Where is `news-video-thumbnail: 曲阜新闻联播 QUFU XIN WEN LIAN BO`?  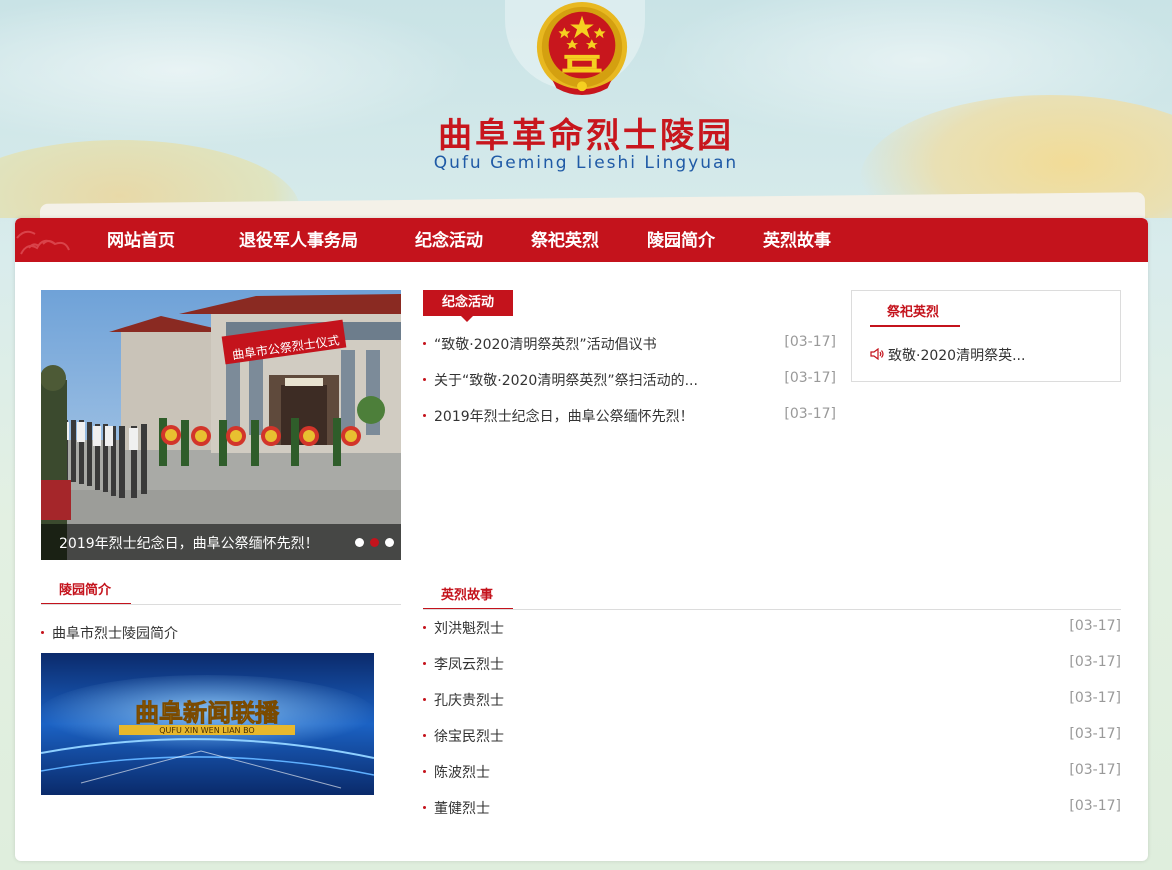 news-video-thumbnail: 曲阜新闻联播 QUFU XIN WEN LIAN BO is located at coordinates (207, 724).